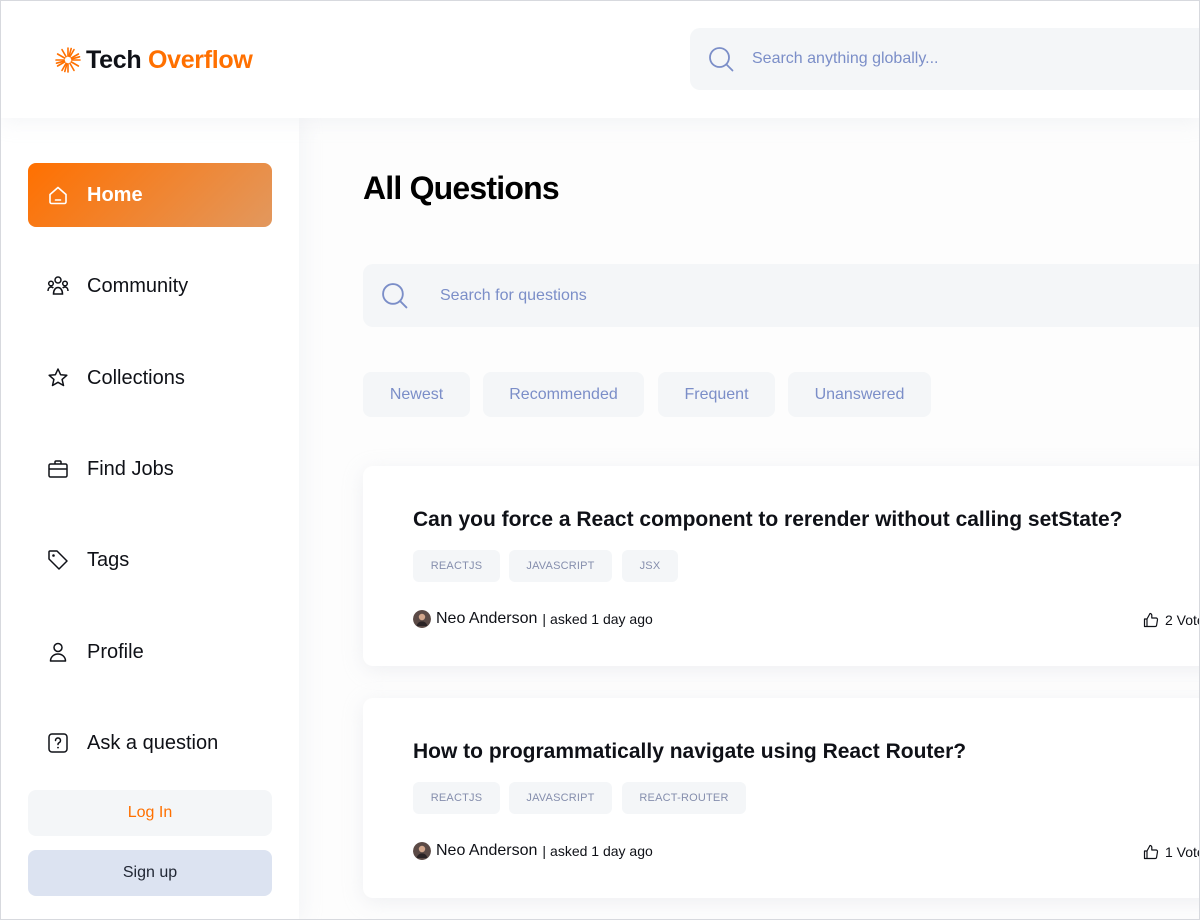  Describe the element at coordinates (962, 59) in the screenshot. I see `global-search-input` at that location.